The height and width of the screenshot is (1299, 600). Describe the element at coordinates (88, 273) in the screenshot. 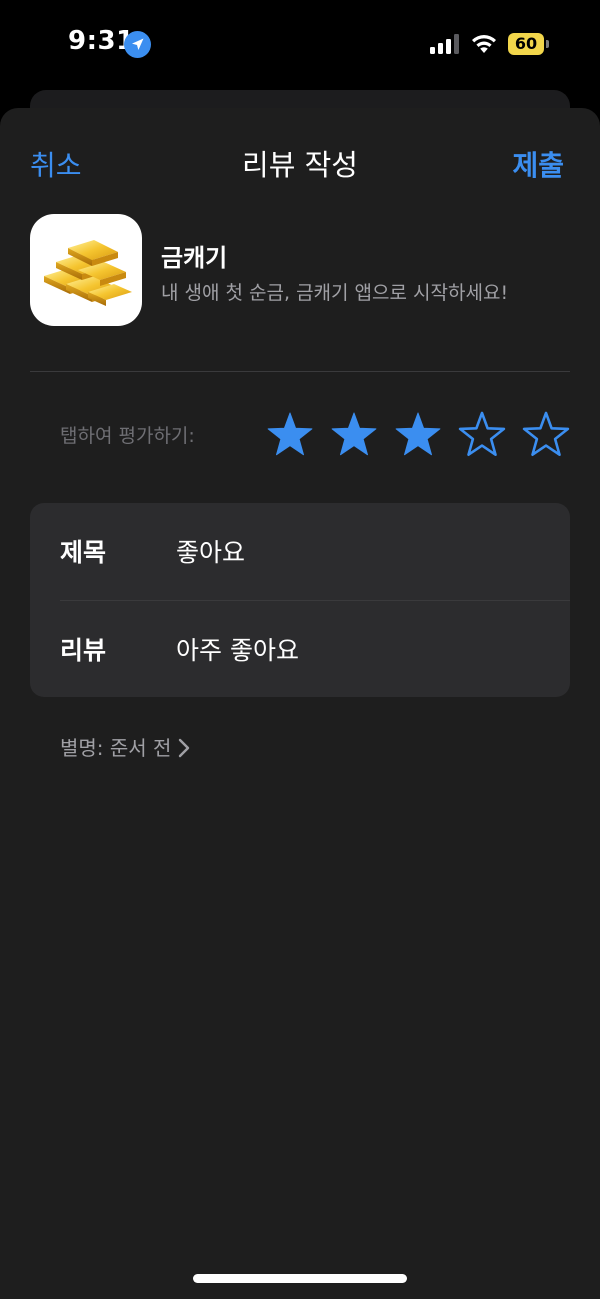

I see `gold-bars-icon` at that location.